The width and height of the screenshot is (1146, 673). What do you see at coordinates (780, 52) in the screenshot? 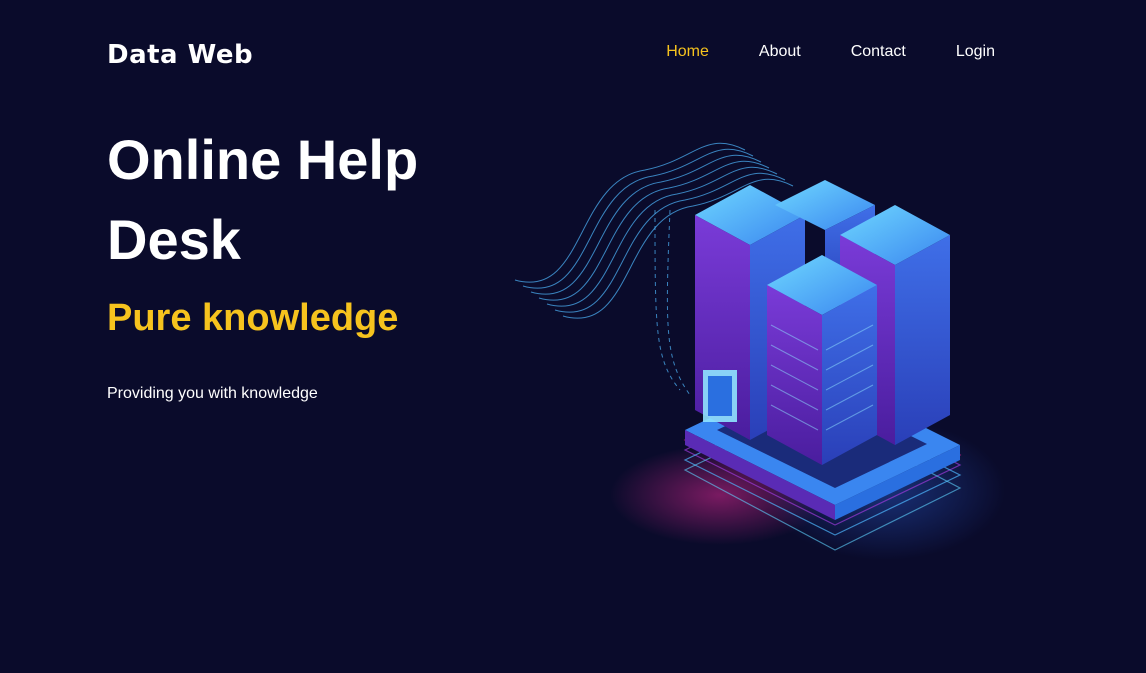
I see `nav-link-about: About` at bounding box center [780, 52].